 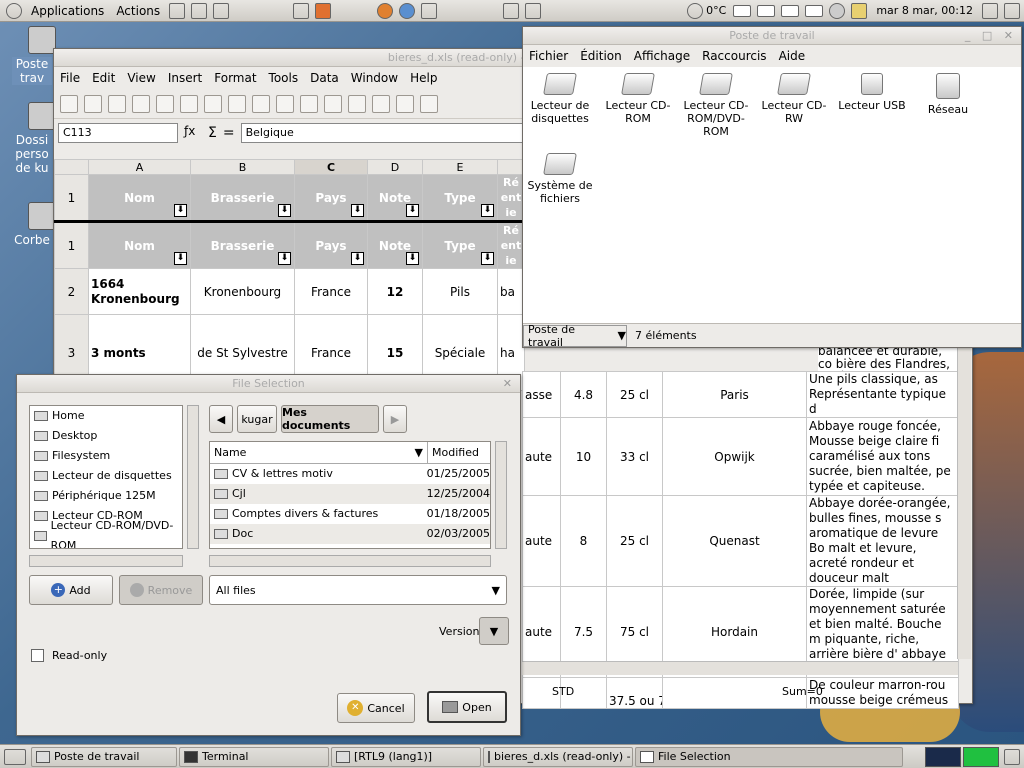 What do you see at coordinates (695, 10) in the screenshot?
I see `weather-icon` at bounding box center [695, 10].